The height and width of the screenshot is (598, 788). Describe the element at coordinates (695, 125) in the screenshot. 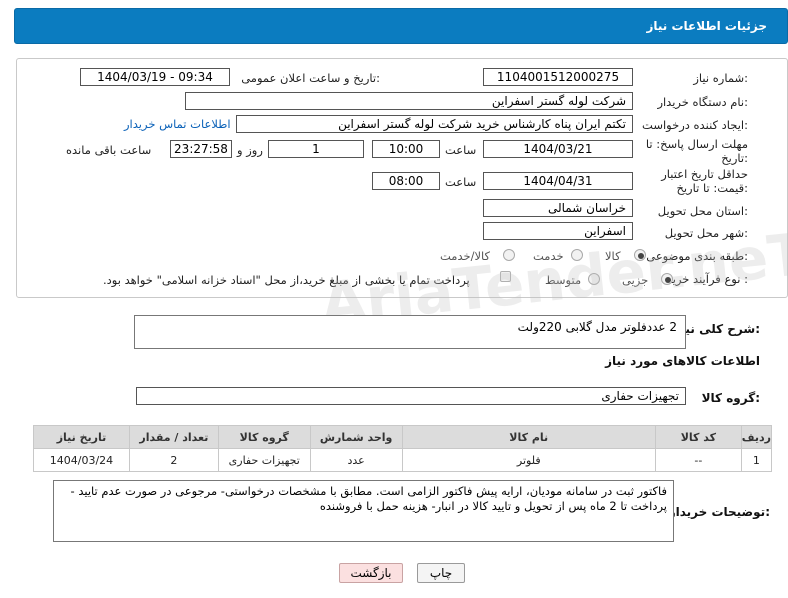

I see `requester-label: ایجاد کننده درخواست:` at that location.